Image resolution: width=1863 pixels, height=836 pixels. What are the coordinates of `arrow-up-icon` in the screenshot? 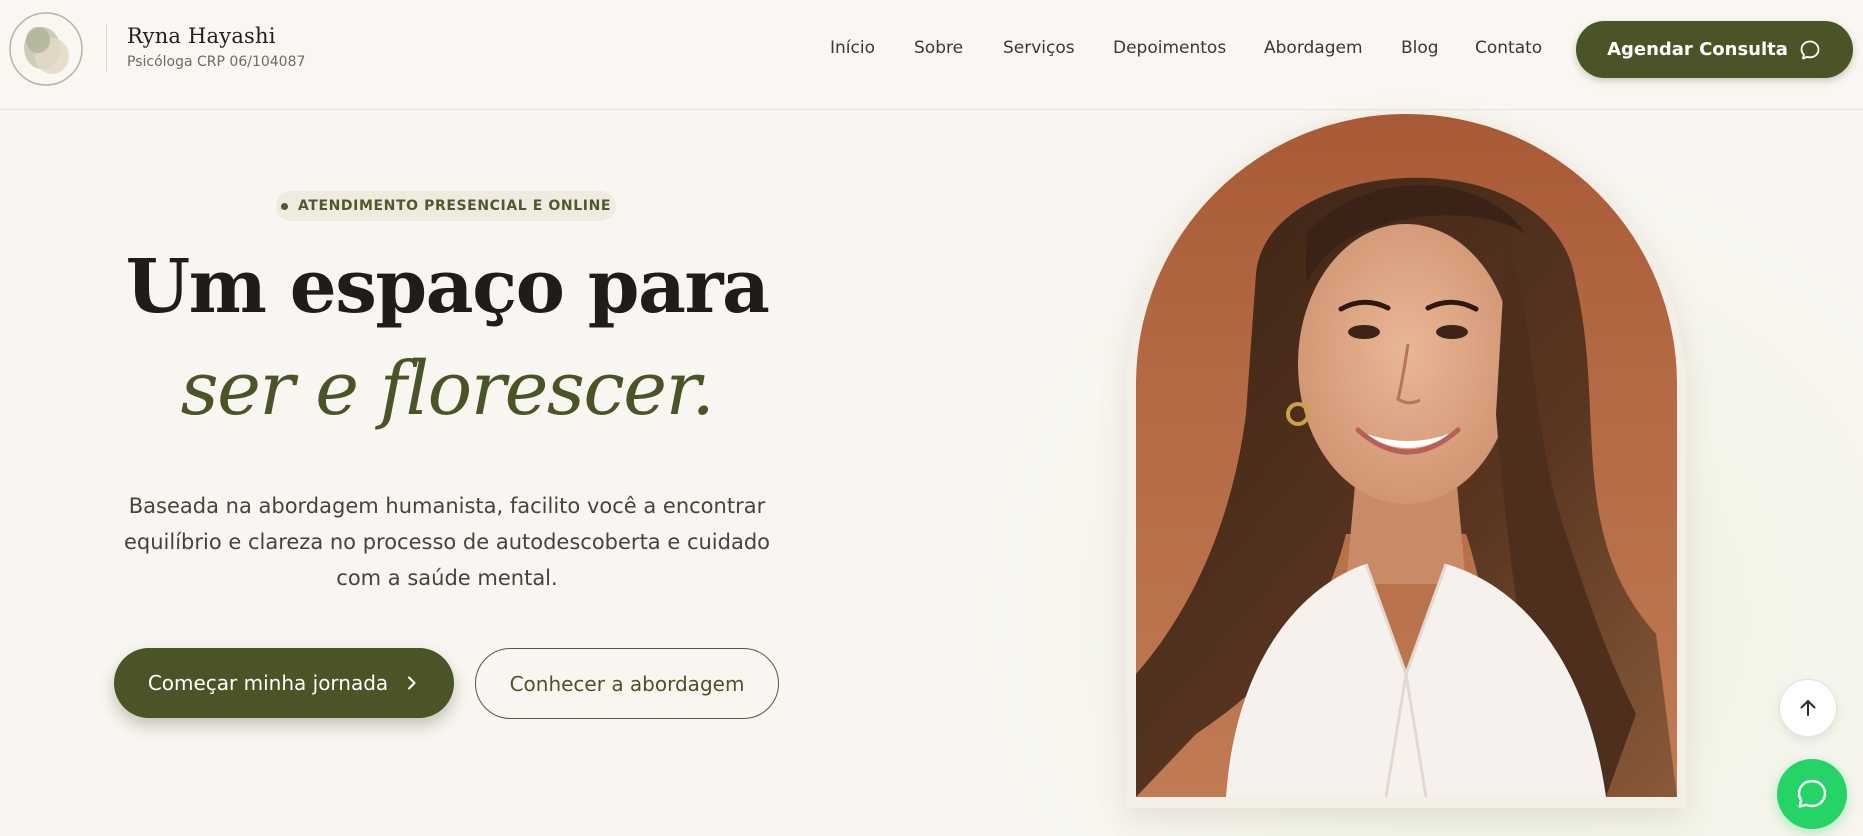 It's located at (1808, 708).